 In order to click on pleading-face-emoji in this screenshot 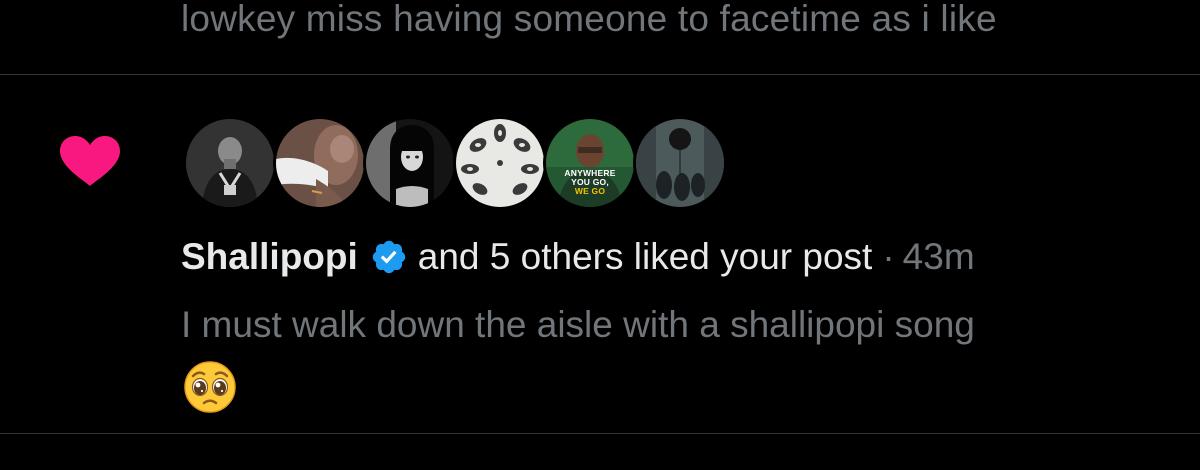, I will do `click(210, 387)`.